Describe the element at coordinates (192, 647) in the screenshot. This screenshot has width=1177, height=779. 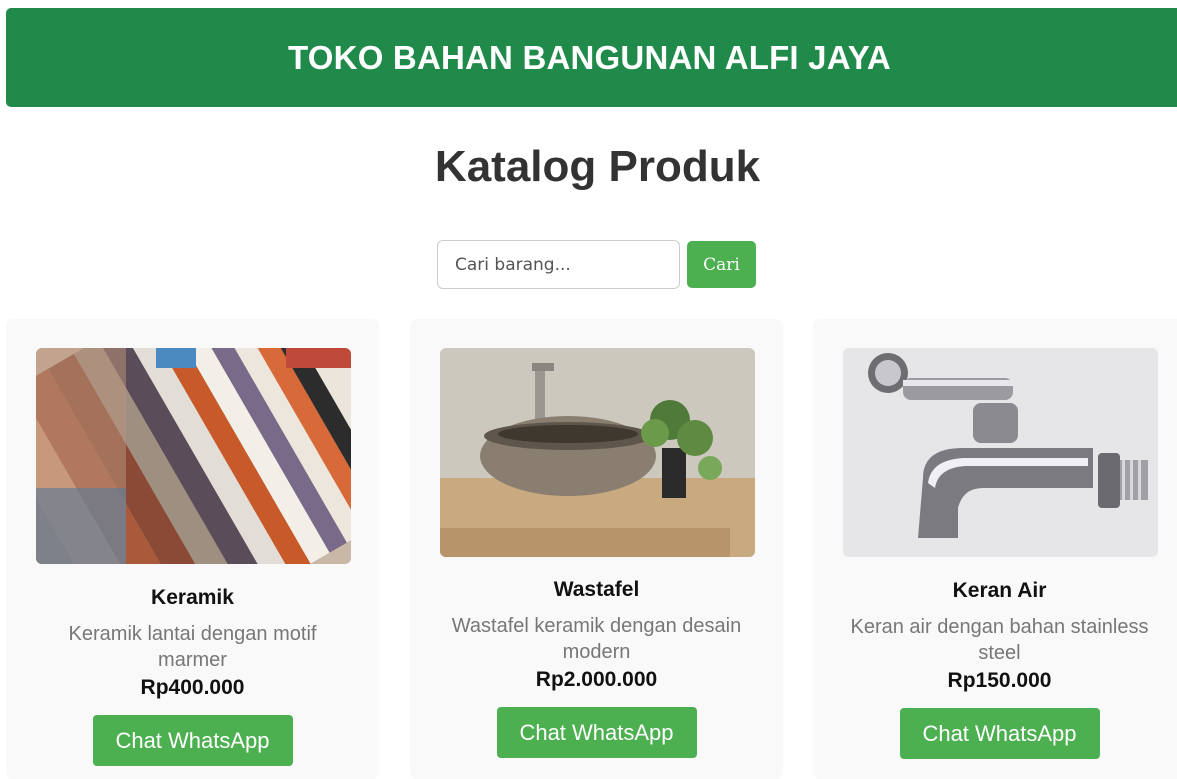
I see `product-description: Keramik lantai dengan motif marmer` at that location.